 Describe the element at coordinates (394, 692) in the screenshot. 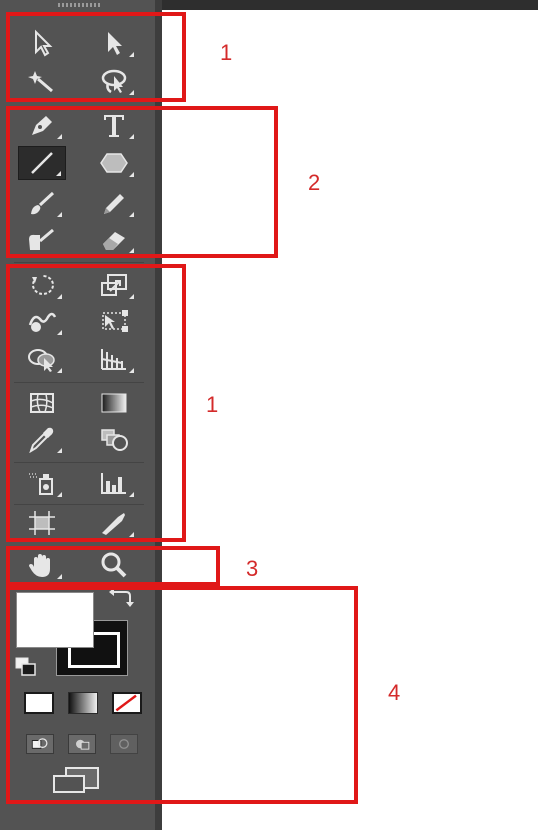

I see `annotation-label-4: 4` at that location.